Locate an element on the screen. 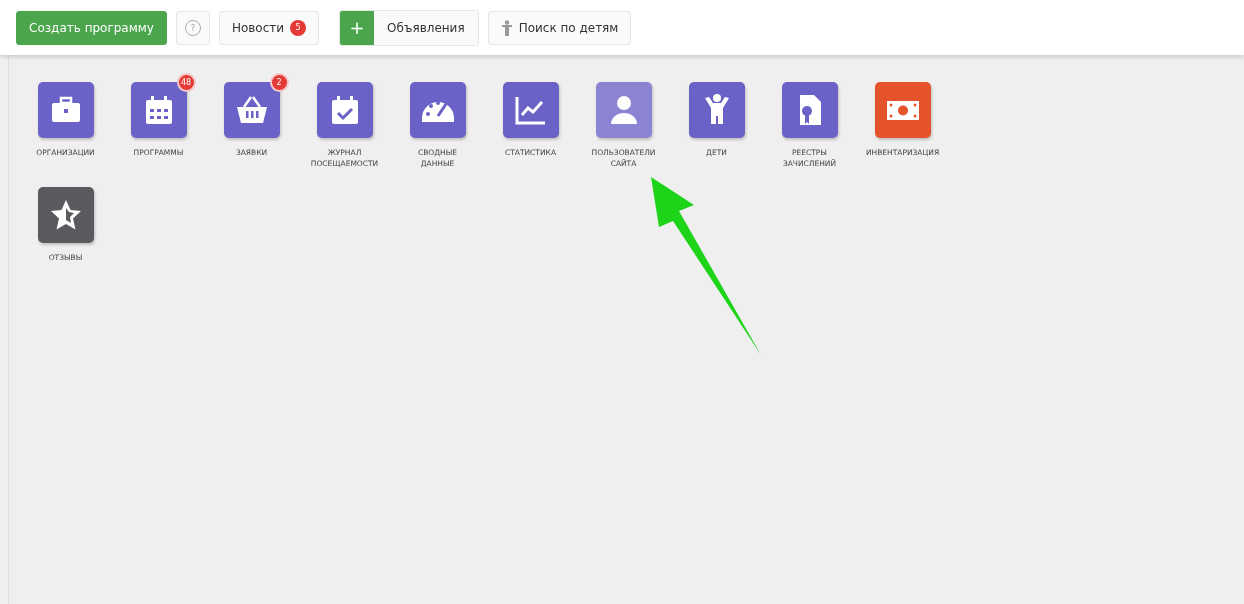 The height and width of the screenshot is (604, 1244). count-badge: 2 is located at coordinates (279, 82).